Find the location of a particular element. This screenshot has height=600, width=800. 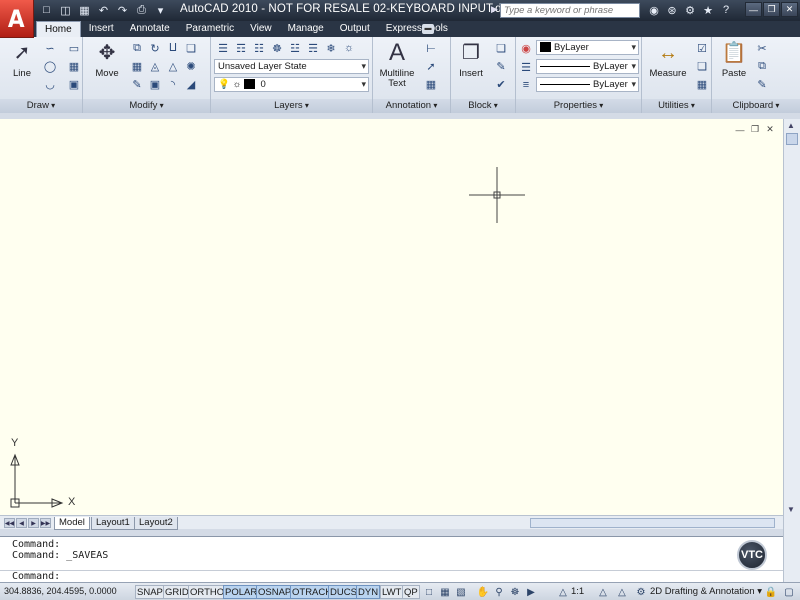

close-icon: ✕ is located at coordinates (789, 9).